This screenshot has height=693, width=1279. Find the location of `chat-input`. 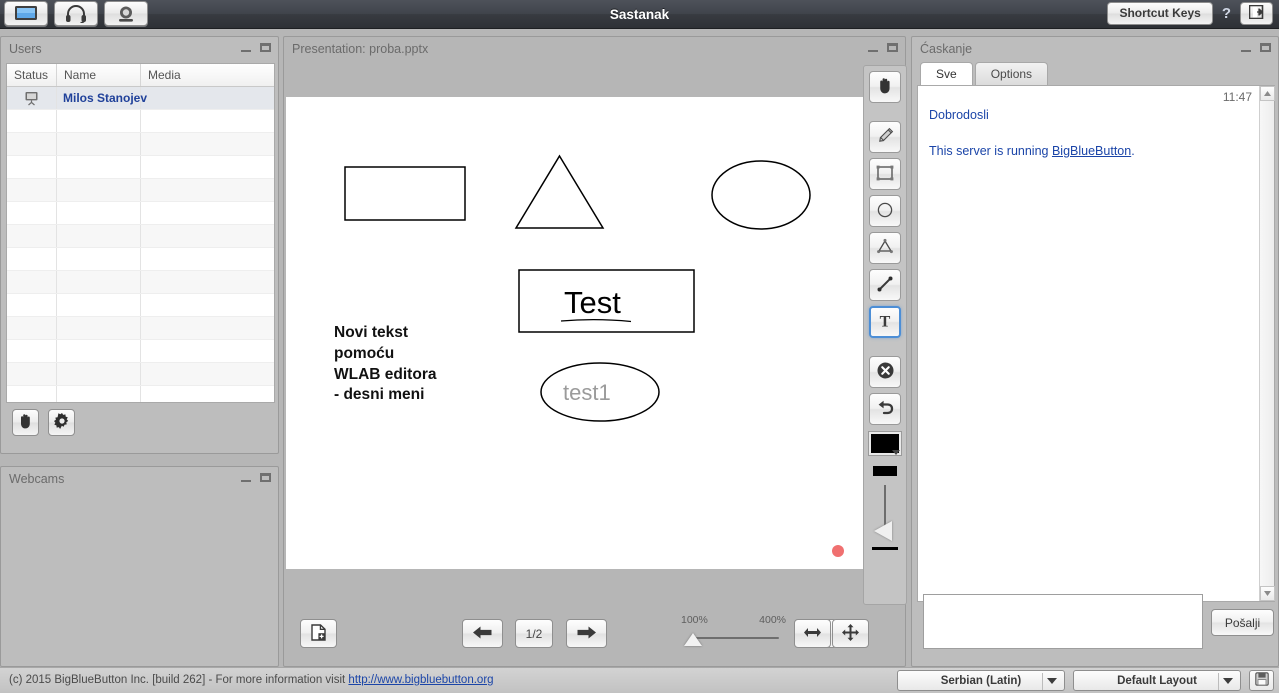

chat-input is located at coordinates (1063, 621).